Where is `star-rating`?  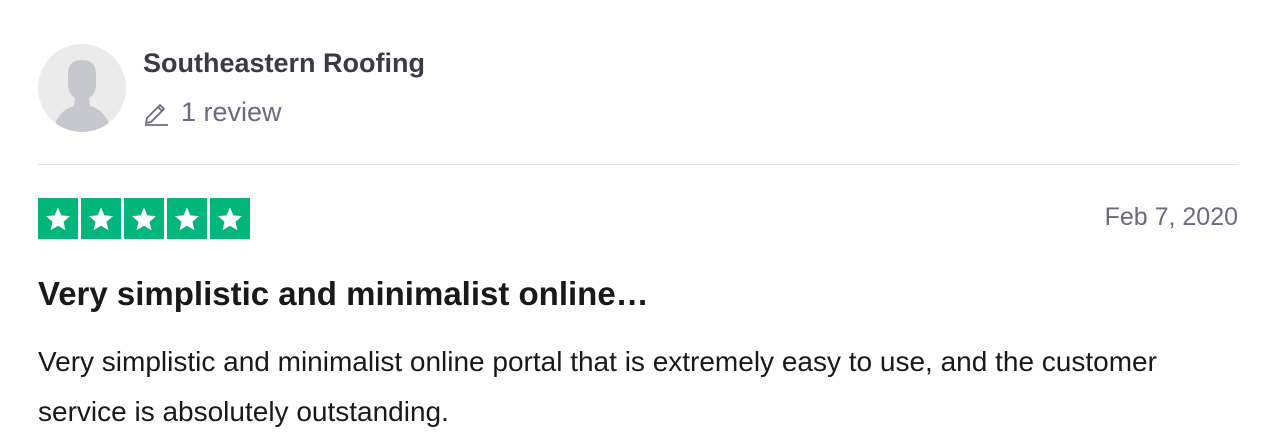
star-rating is located at coordinates (144, 218).